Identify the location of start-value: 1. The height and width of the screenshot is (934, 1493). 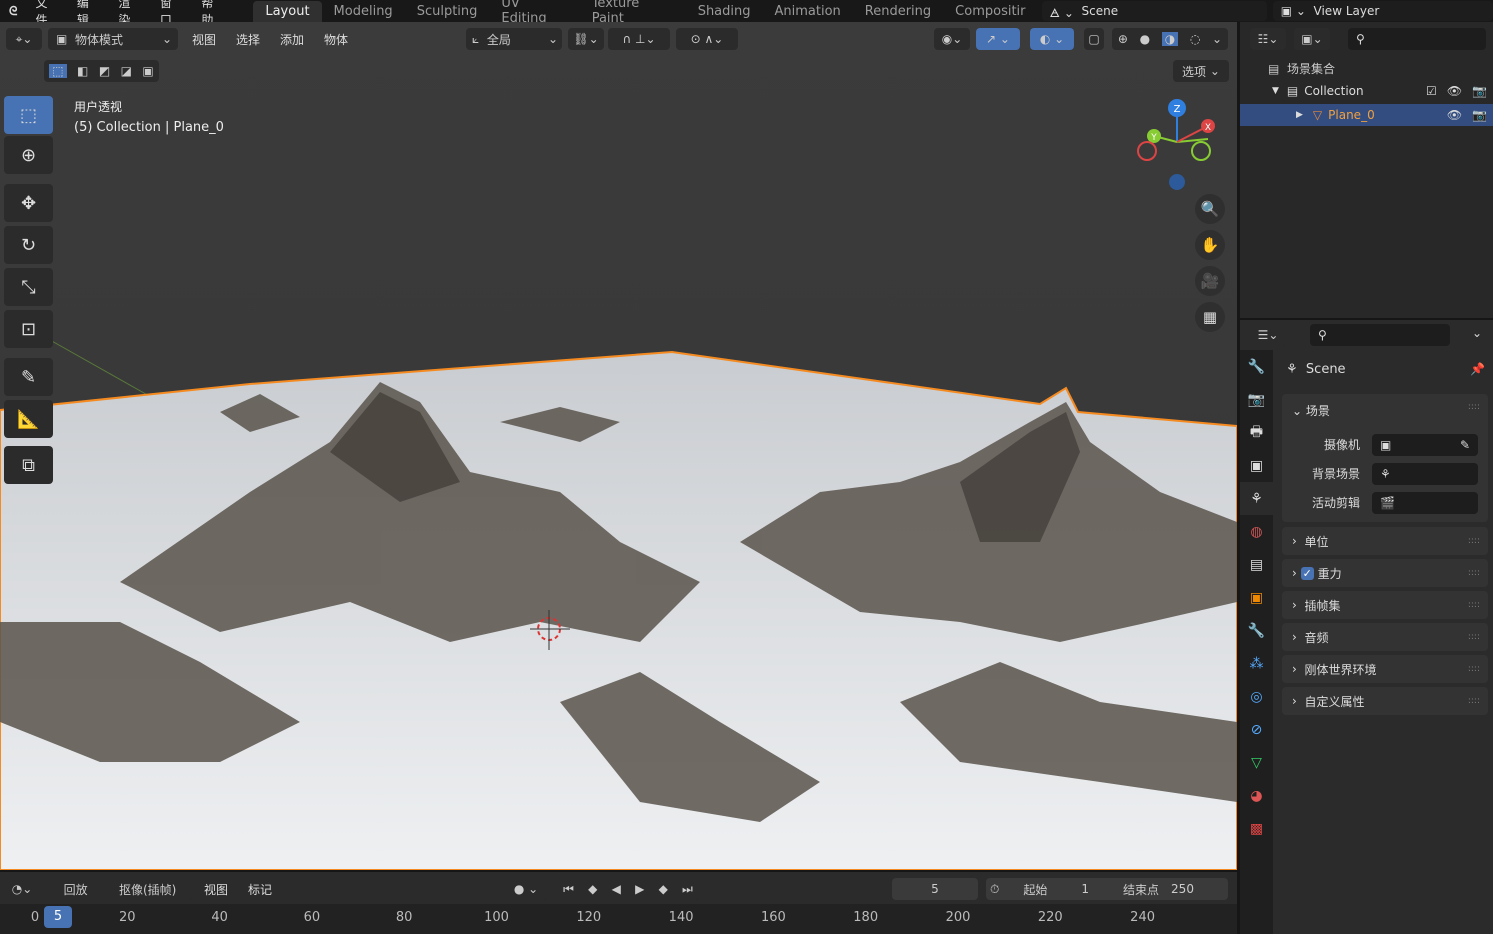
(1085, 889).